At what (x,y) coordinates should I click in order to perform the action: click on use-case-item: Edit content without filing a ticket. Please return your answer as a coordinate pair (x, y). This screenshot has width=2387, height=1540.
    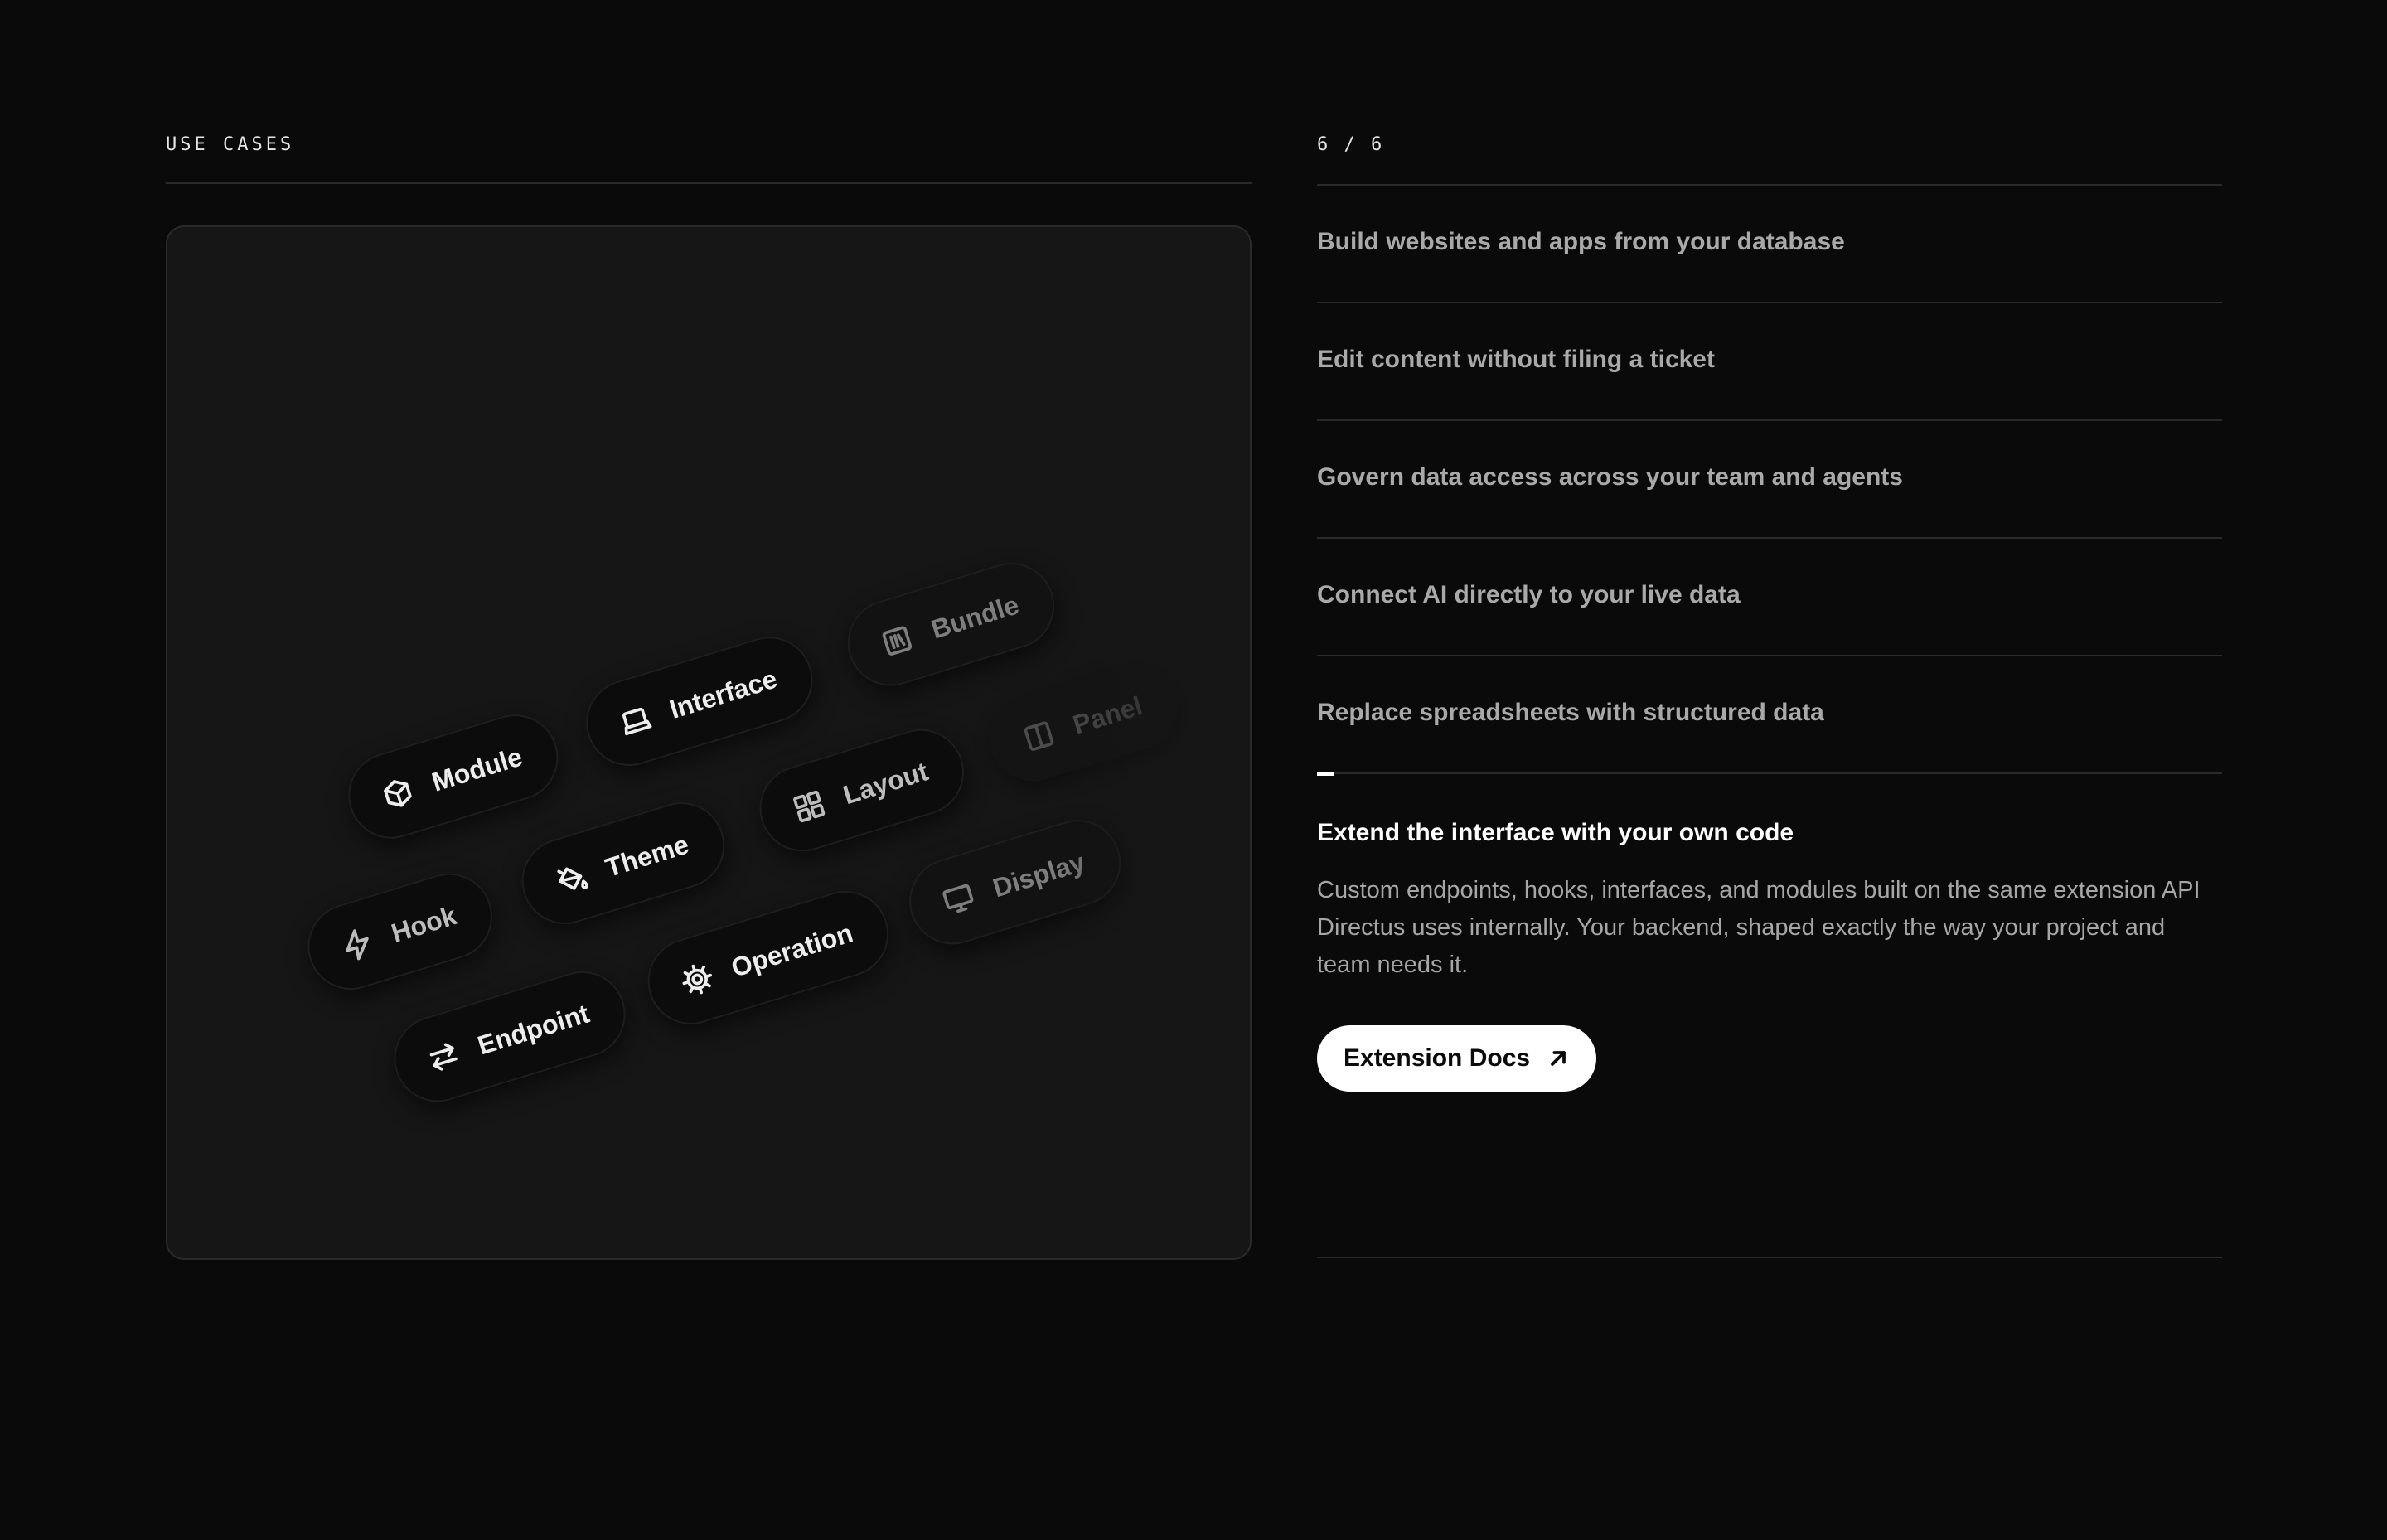
    Looking at the image, I should click on (1769, 362).